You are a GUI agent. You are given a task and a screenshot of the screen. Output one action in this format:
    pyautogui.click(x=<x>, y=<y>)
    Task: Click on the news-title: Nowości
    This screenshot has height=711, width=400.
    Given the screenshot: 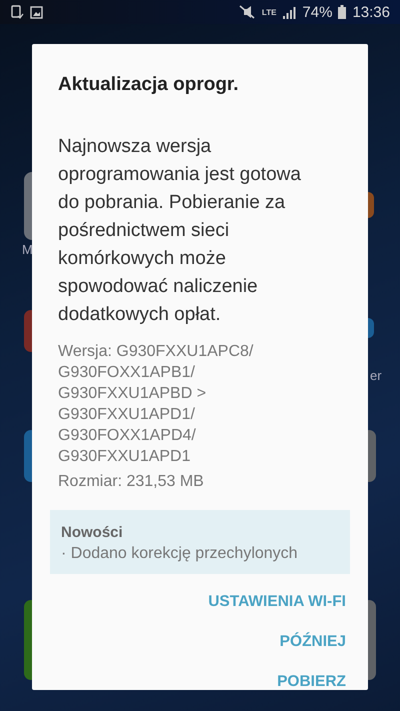 What is the action you would take?
    pyautogui.click(x=92, y=532)
    